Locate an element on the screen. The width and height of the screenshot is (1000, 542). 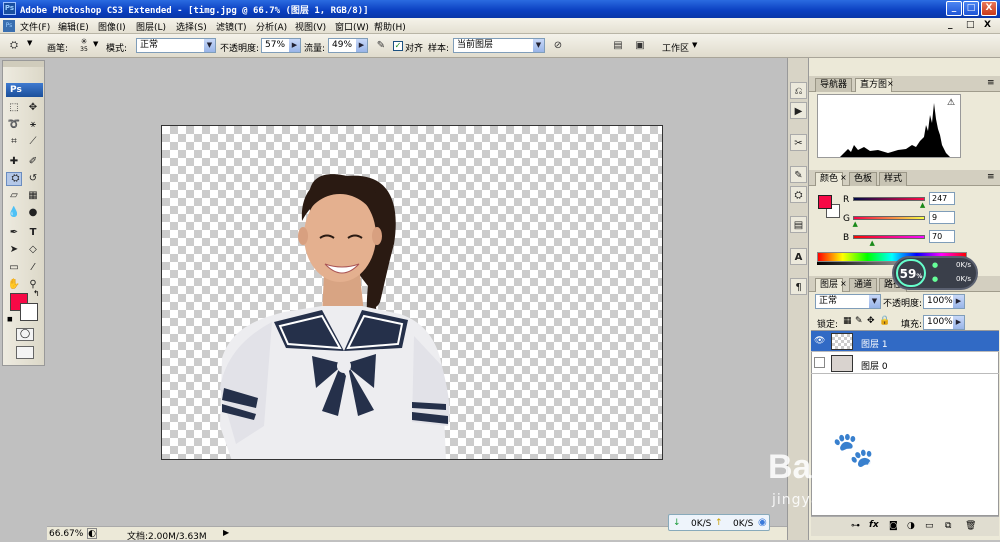
zoom-level: 66.67% is located at coordinates (66, 534).